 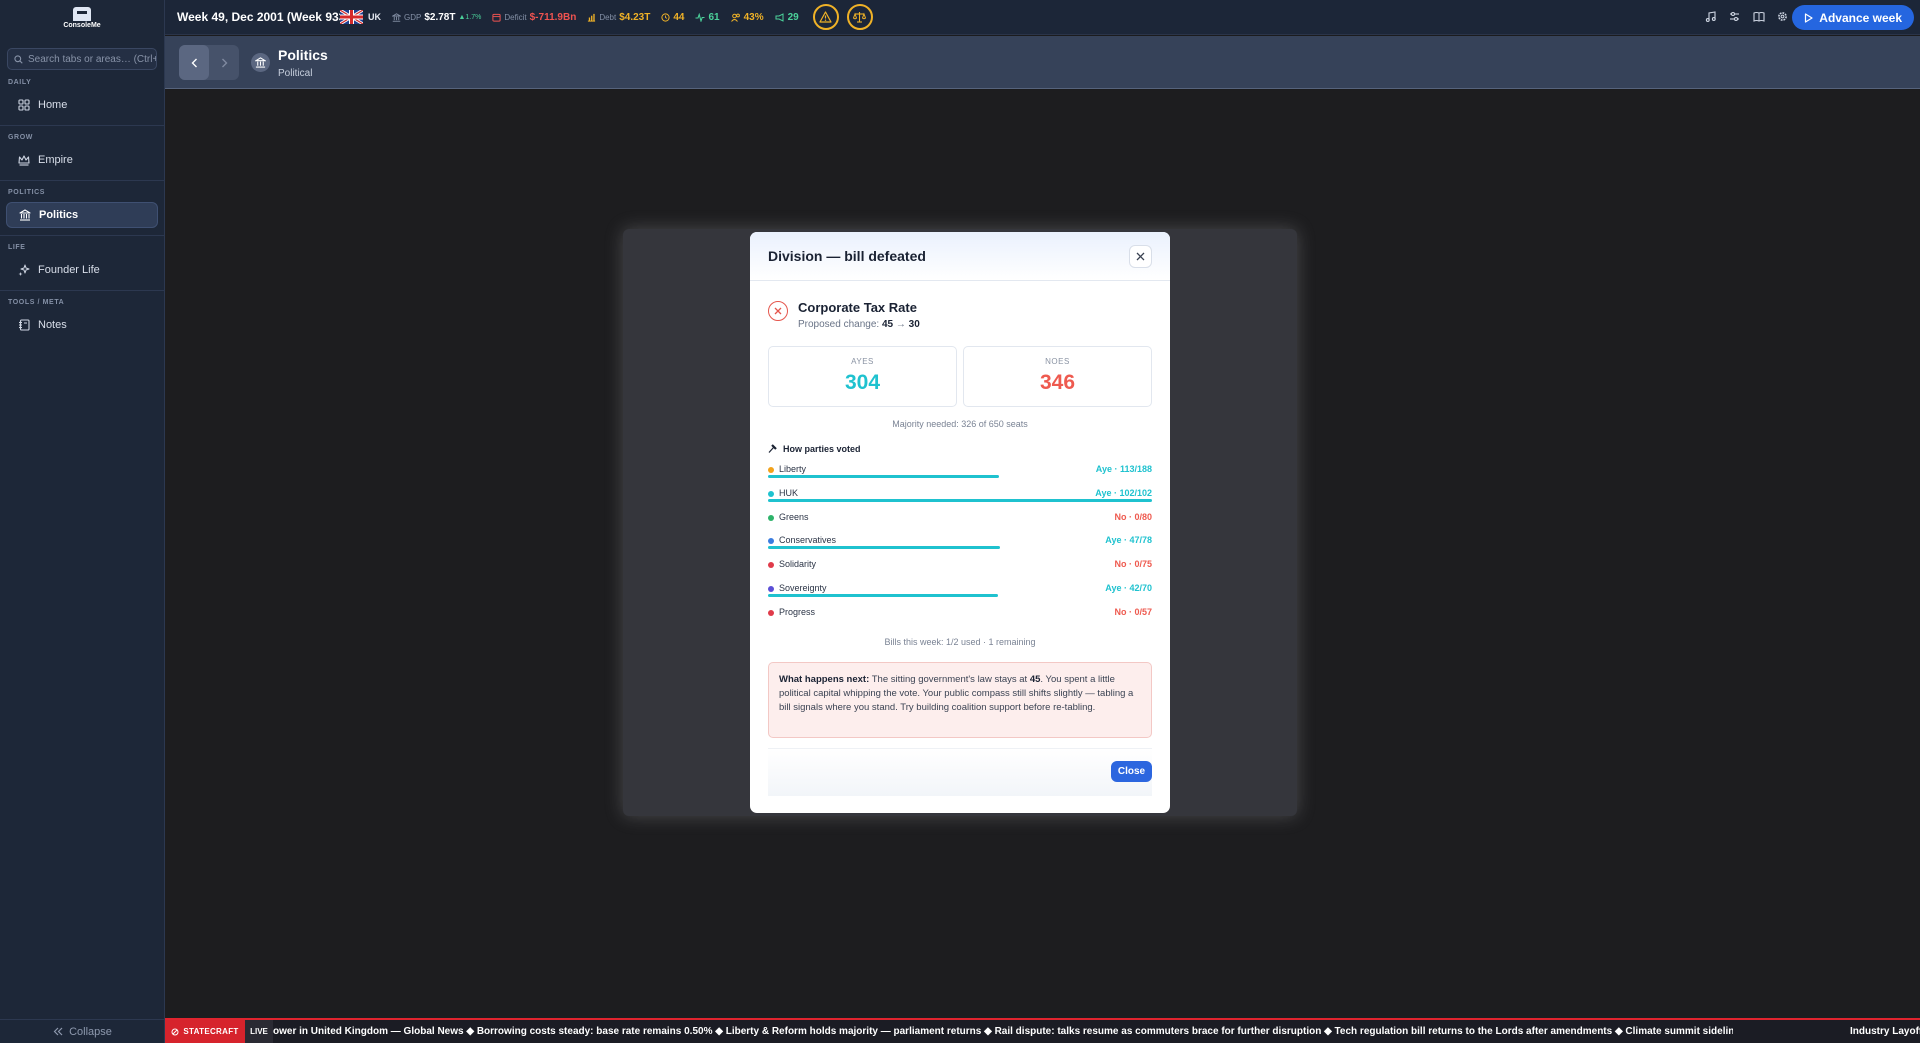 I want to click on play-icon, so click(x=1809, y=17).